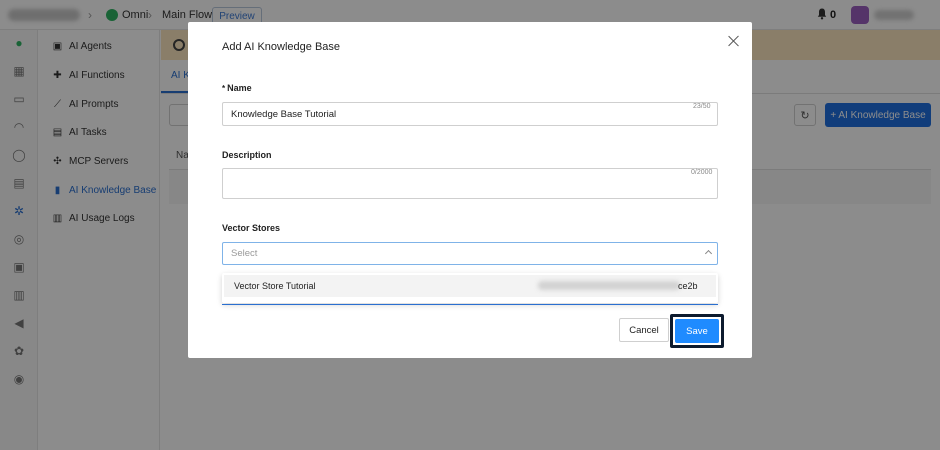 This screenshot has width=940, height=450. What do you see at coordinates (224, 88) in the screenshot?
I see `required-marker: *` at bounding box center [224, 88].